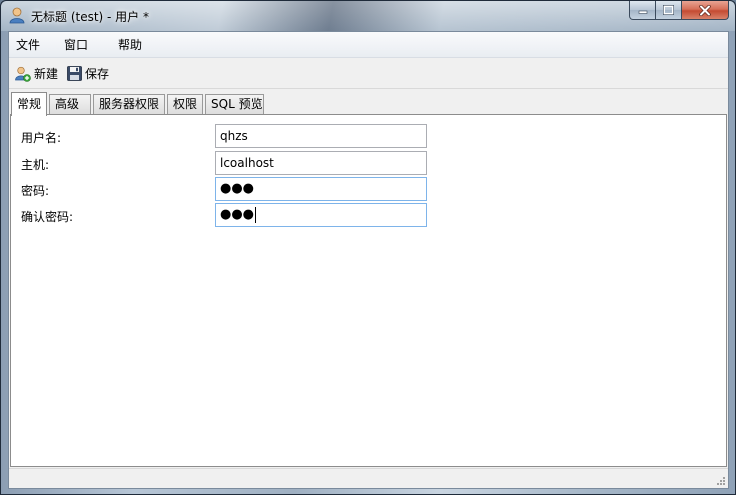 The width and height of the screenshot is (736, 495). I want to click on menu-file: 文件, so click(34, 45).